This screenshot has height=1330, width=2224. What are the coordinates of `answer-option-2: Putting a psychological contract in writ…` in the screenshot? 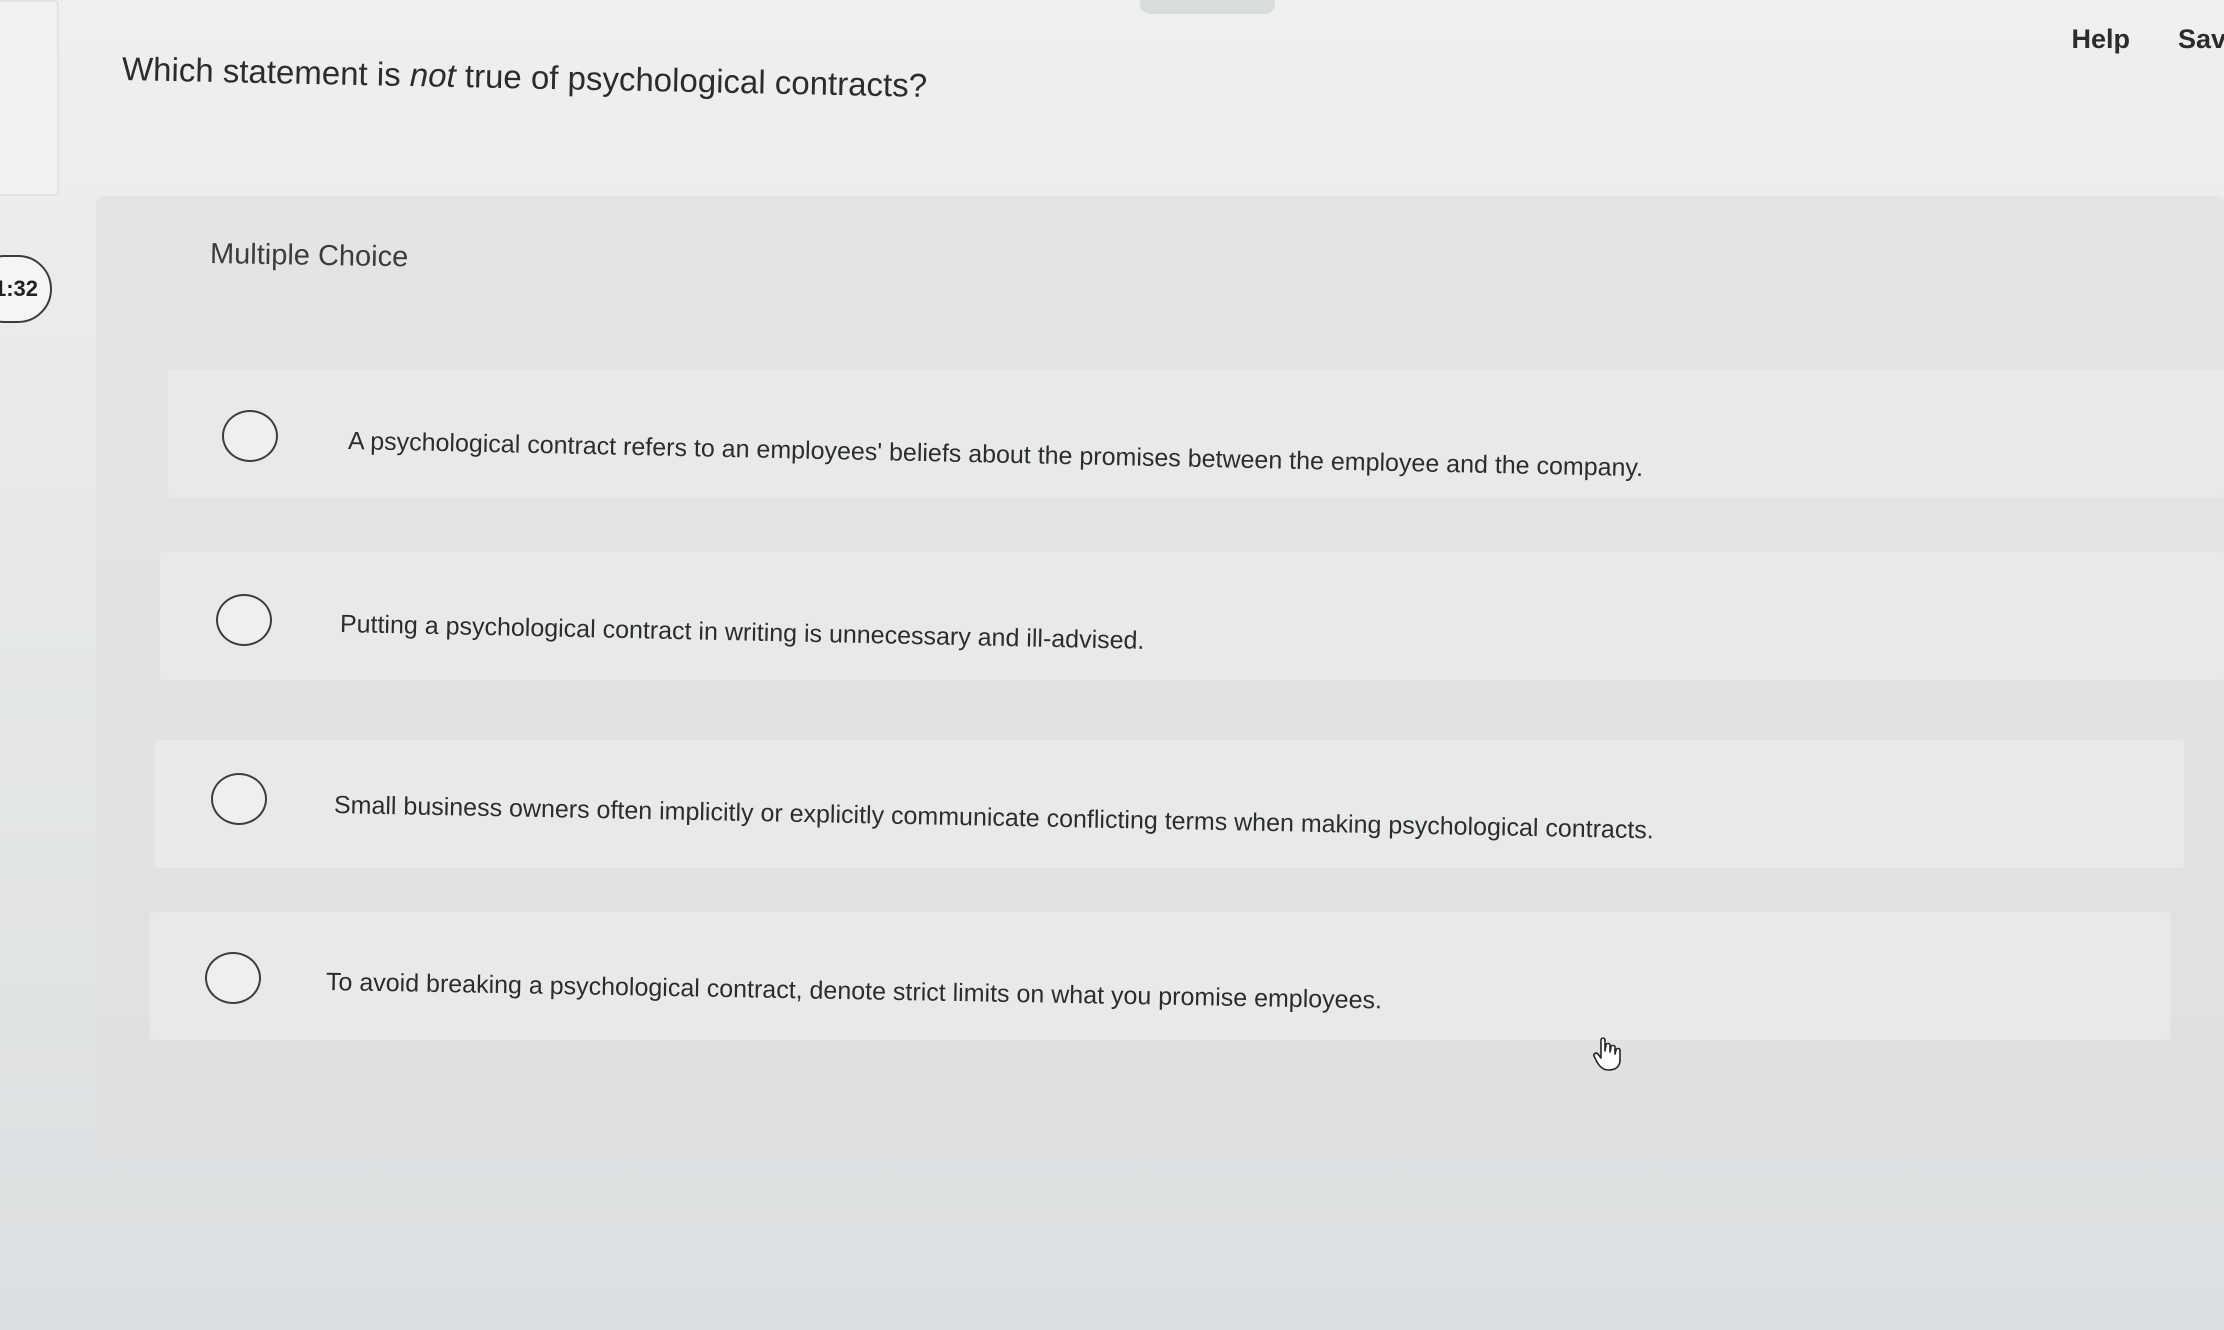 It's located at (1192, 616).